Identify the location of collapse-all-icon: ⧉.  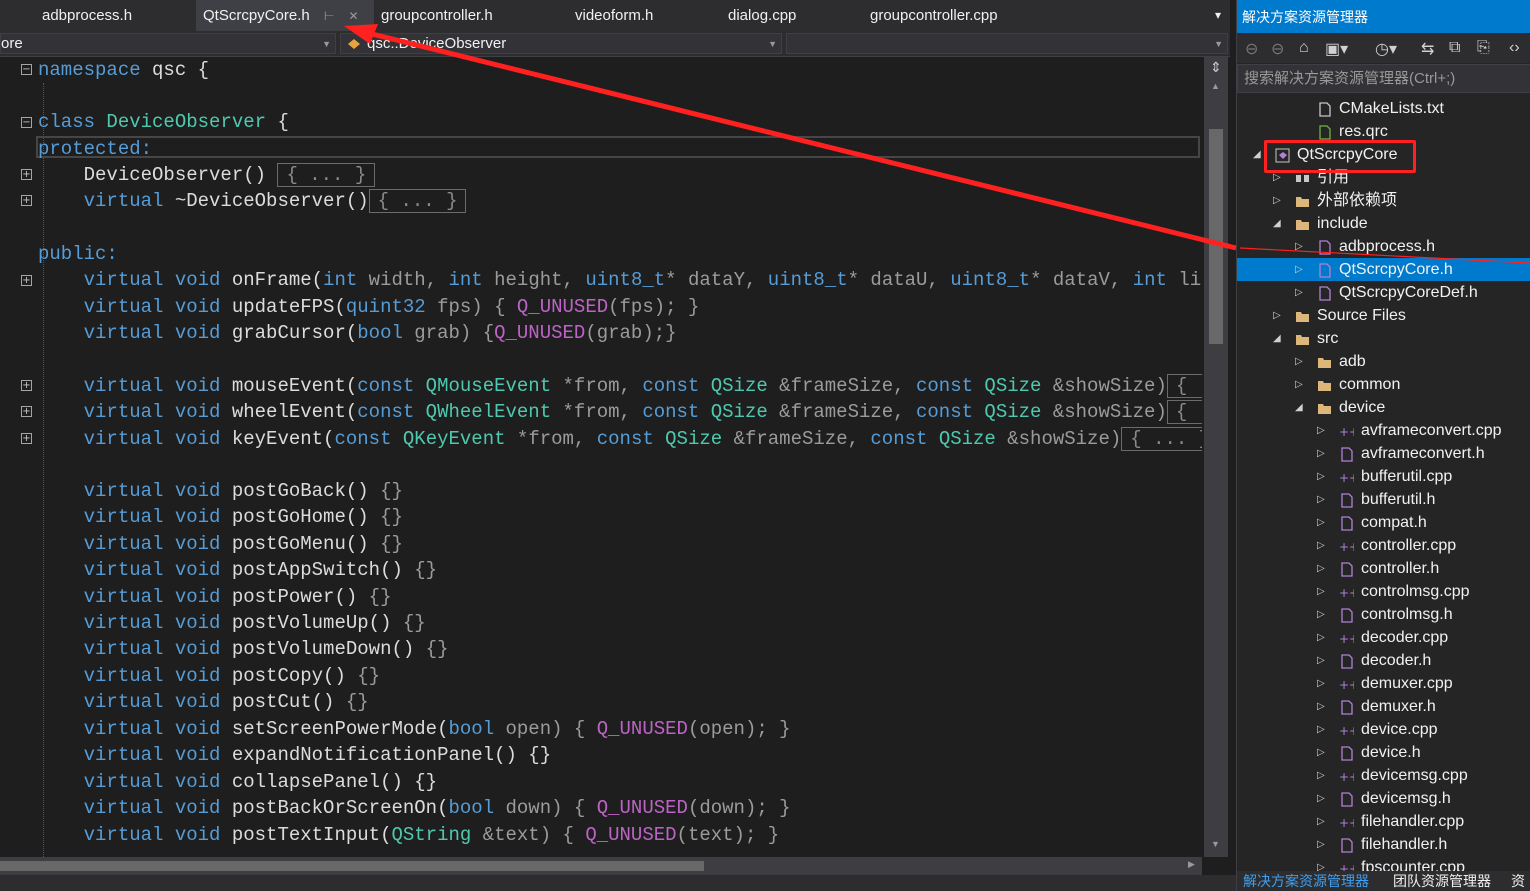
(1454, 48).